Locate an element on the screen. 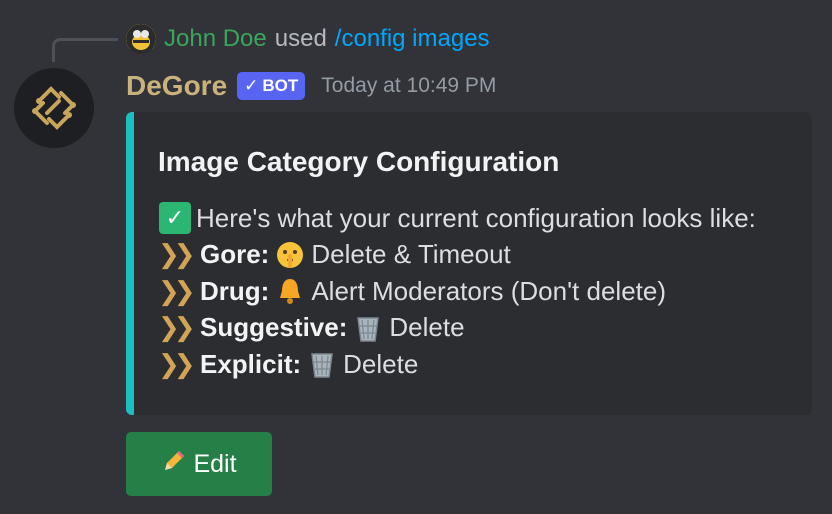 The image size is (832, 514). config-label: Drug: is located at coordinates (235, 290).